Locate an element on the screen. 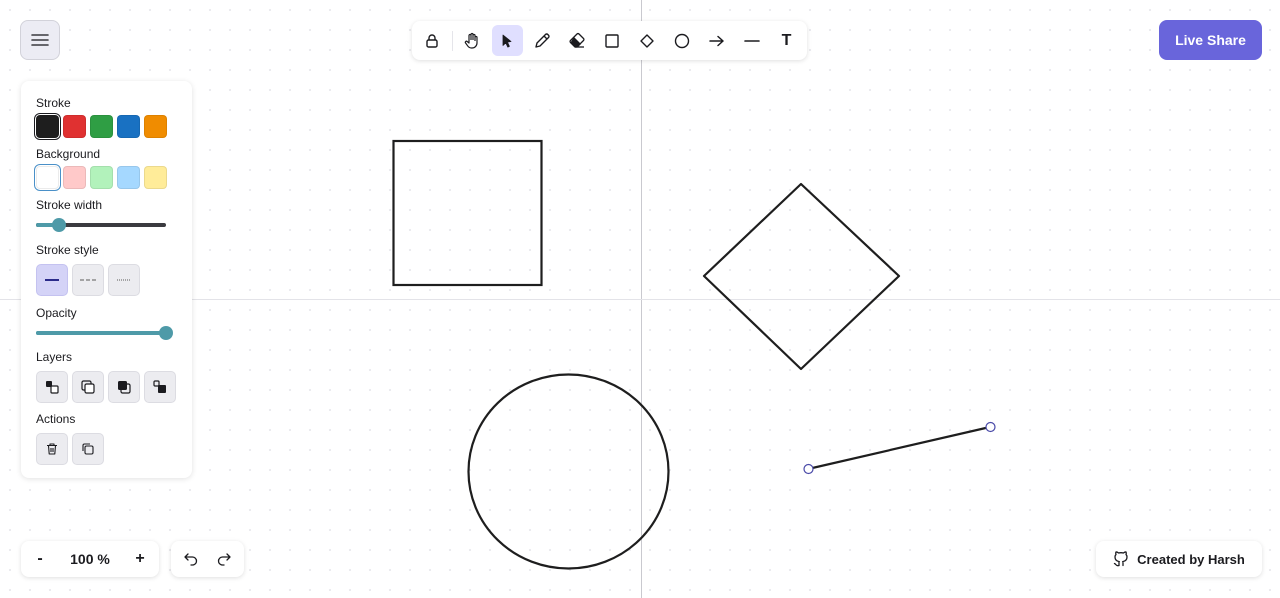 The height and width of the screenshot is (598, 1280). dotted-line-icon is located at coordinates (124, 280).